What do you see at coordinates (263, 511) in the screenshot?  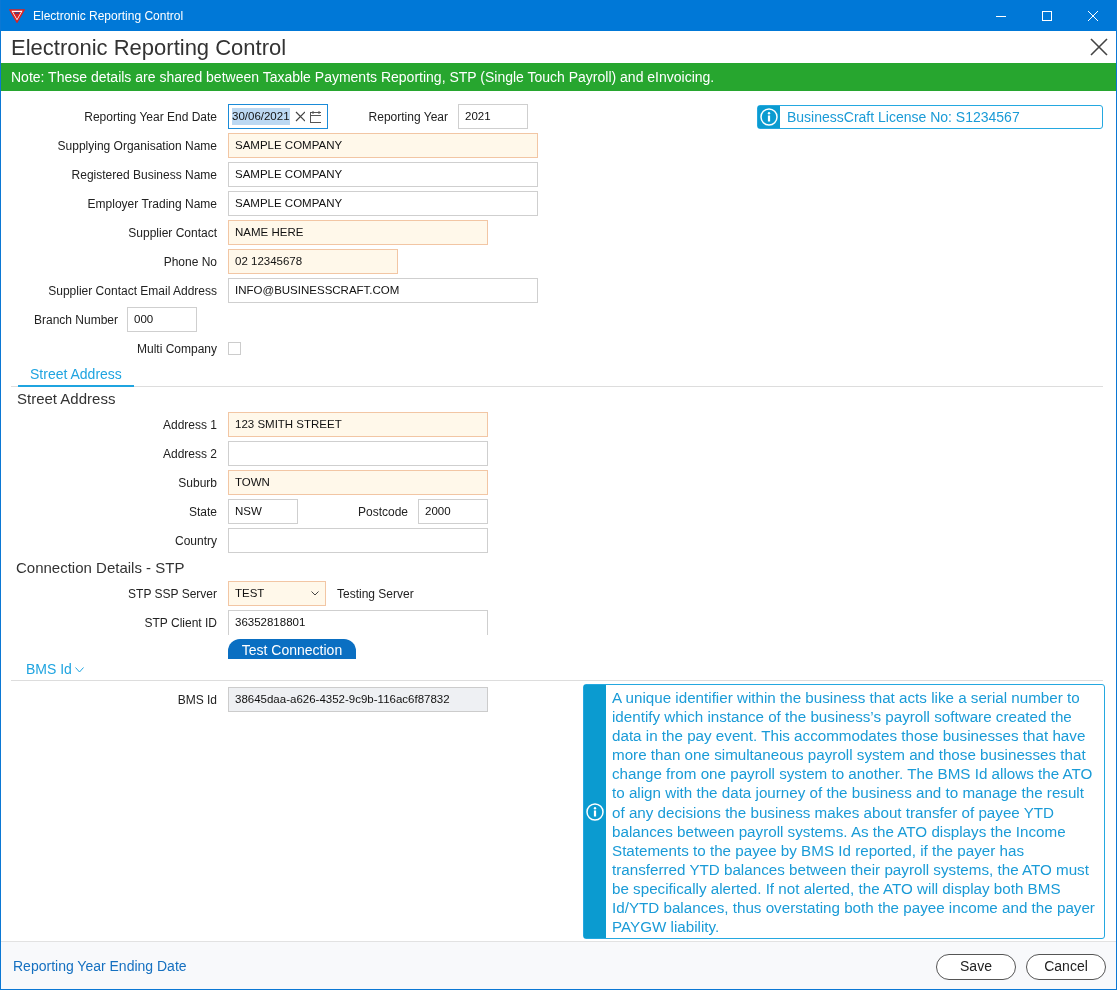 I see `input-field: NSW` at bounding box center [263, 511].